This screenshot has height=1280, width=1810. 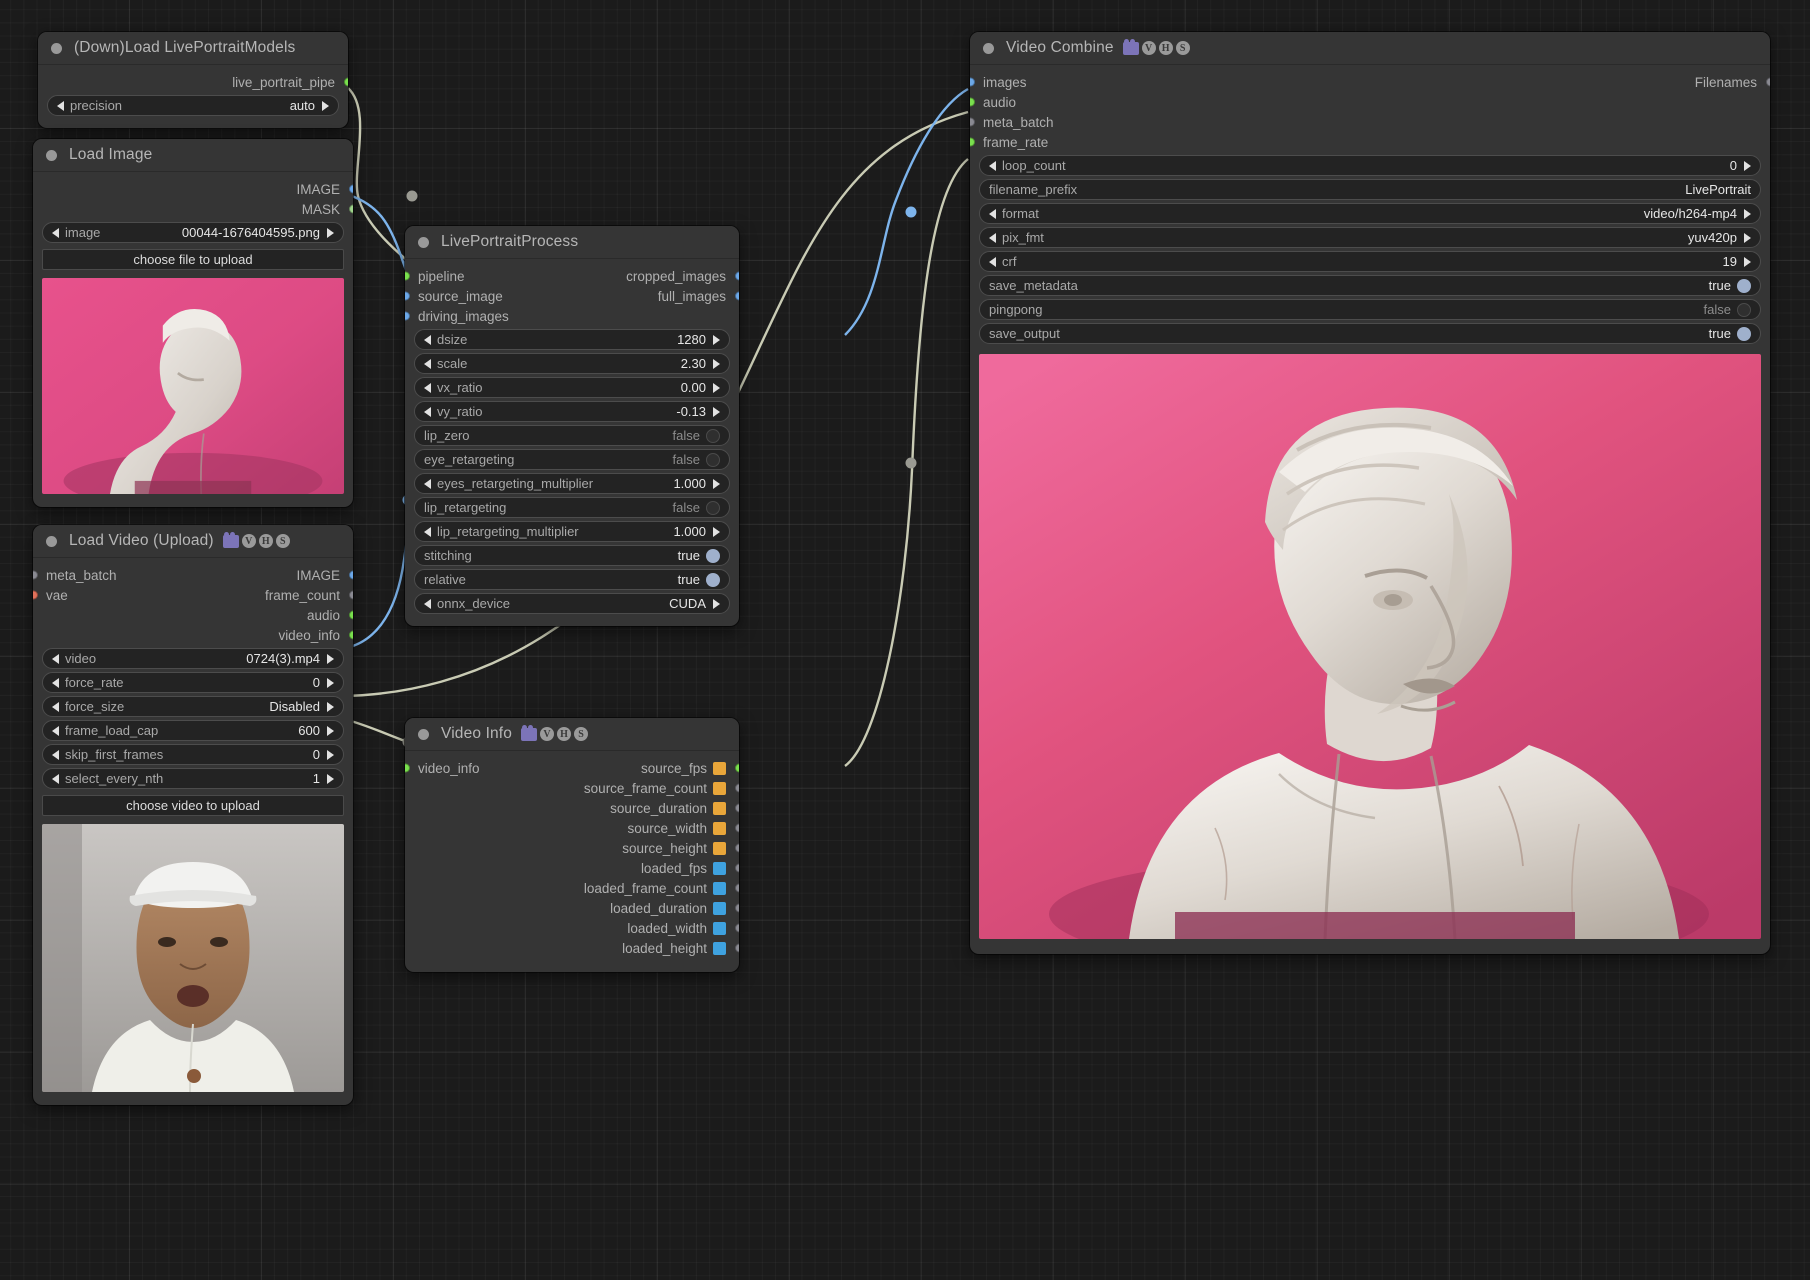 What do you see at coordinates (572, 531) in the screenshot?
I see `widget-lip-retargeting-multiplier: lip_retargeting_multiplier 1.000` at bounding box center [572, 531].